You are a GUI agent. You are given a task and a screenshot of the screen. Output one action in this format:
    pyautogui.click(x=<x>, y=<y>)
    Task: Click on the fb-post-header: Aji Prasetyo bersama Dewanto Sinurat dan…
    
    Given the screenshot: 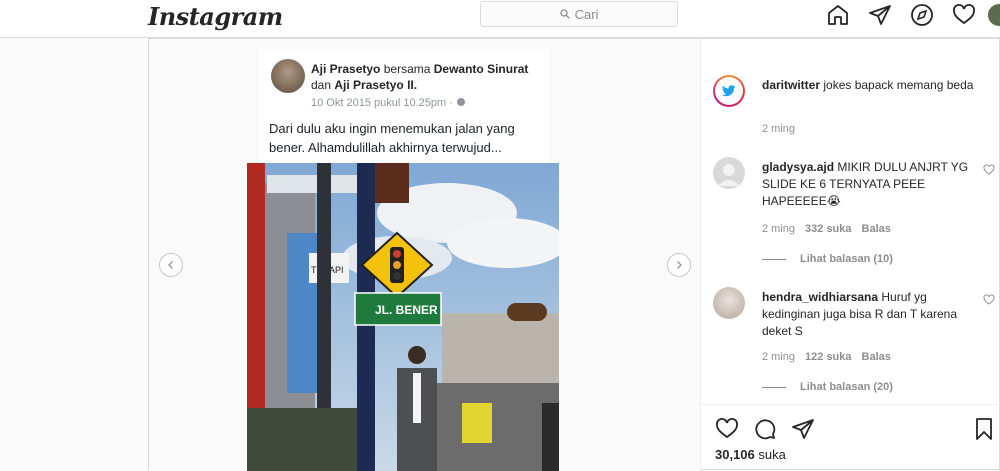 What is the action you would take?
    pyautogui.click(x=420, y=77)
    